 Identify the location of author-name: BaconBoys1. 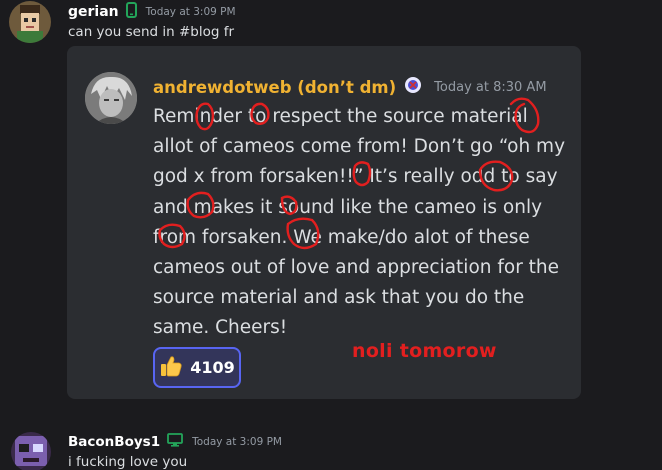
(114, 442).